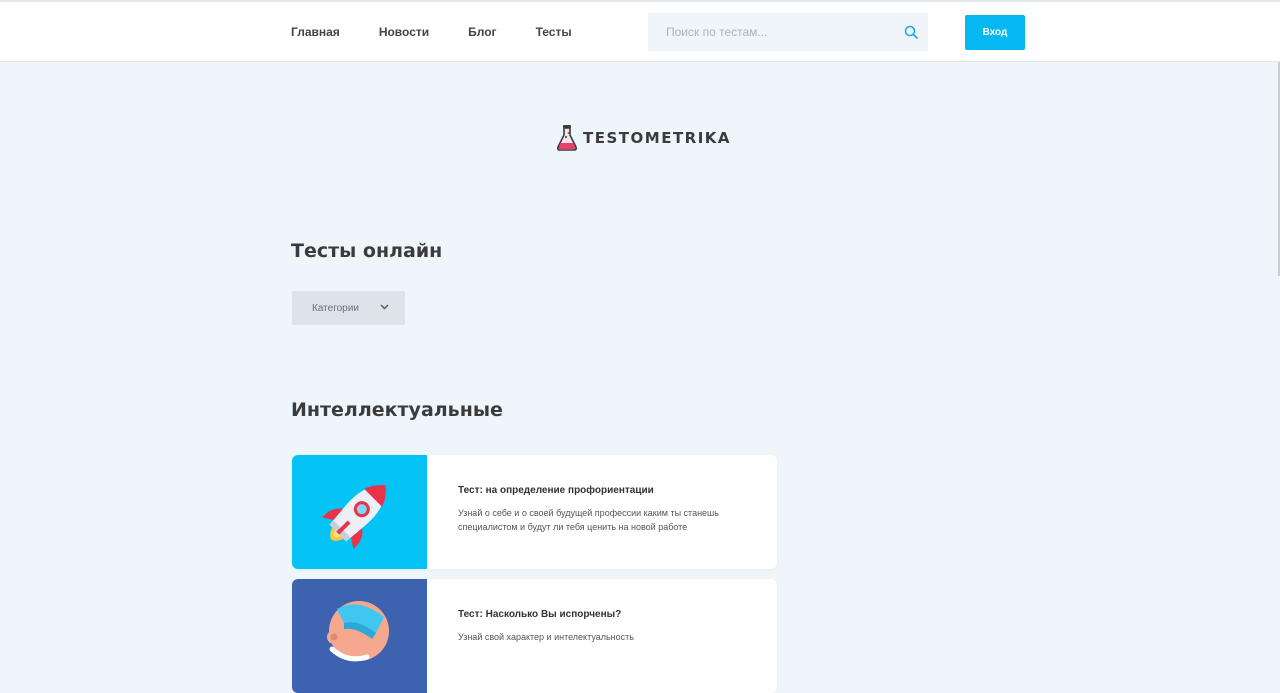 The width and height of the screenshot is (1280, 693). I want to click on header: Главная Новости Блог Тесты Вход, so click(640, 32).